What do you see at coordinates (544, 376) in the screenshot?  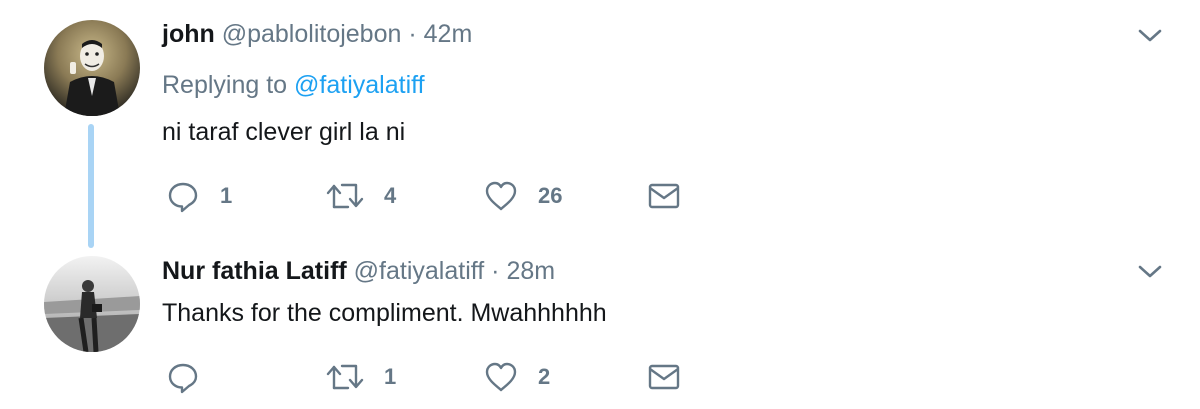 I see `like-count: 2` at bounding box center [544, 376].